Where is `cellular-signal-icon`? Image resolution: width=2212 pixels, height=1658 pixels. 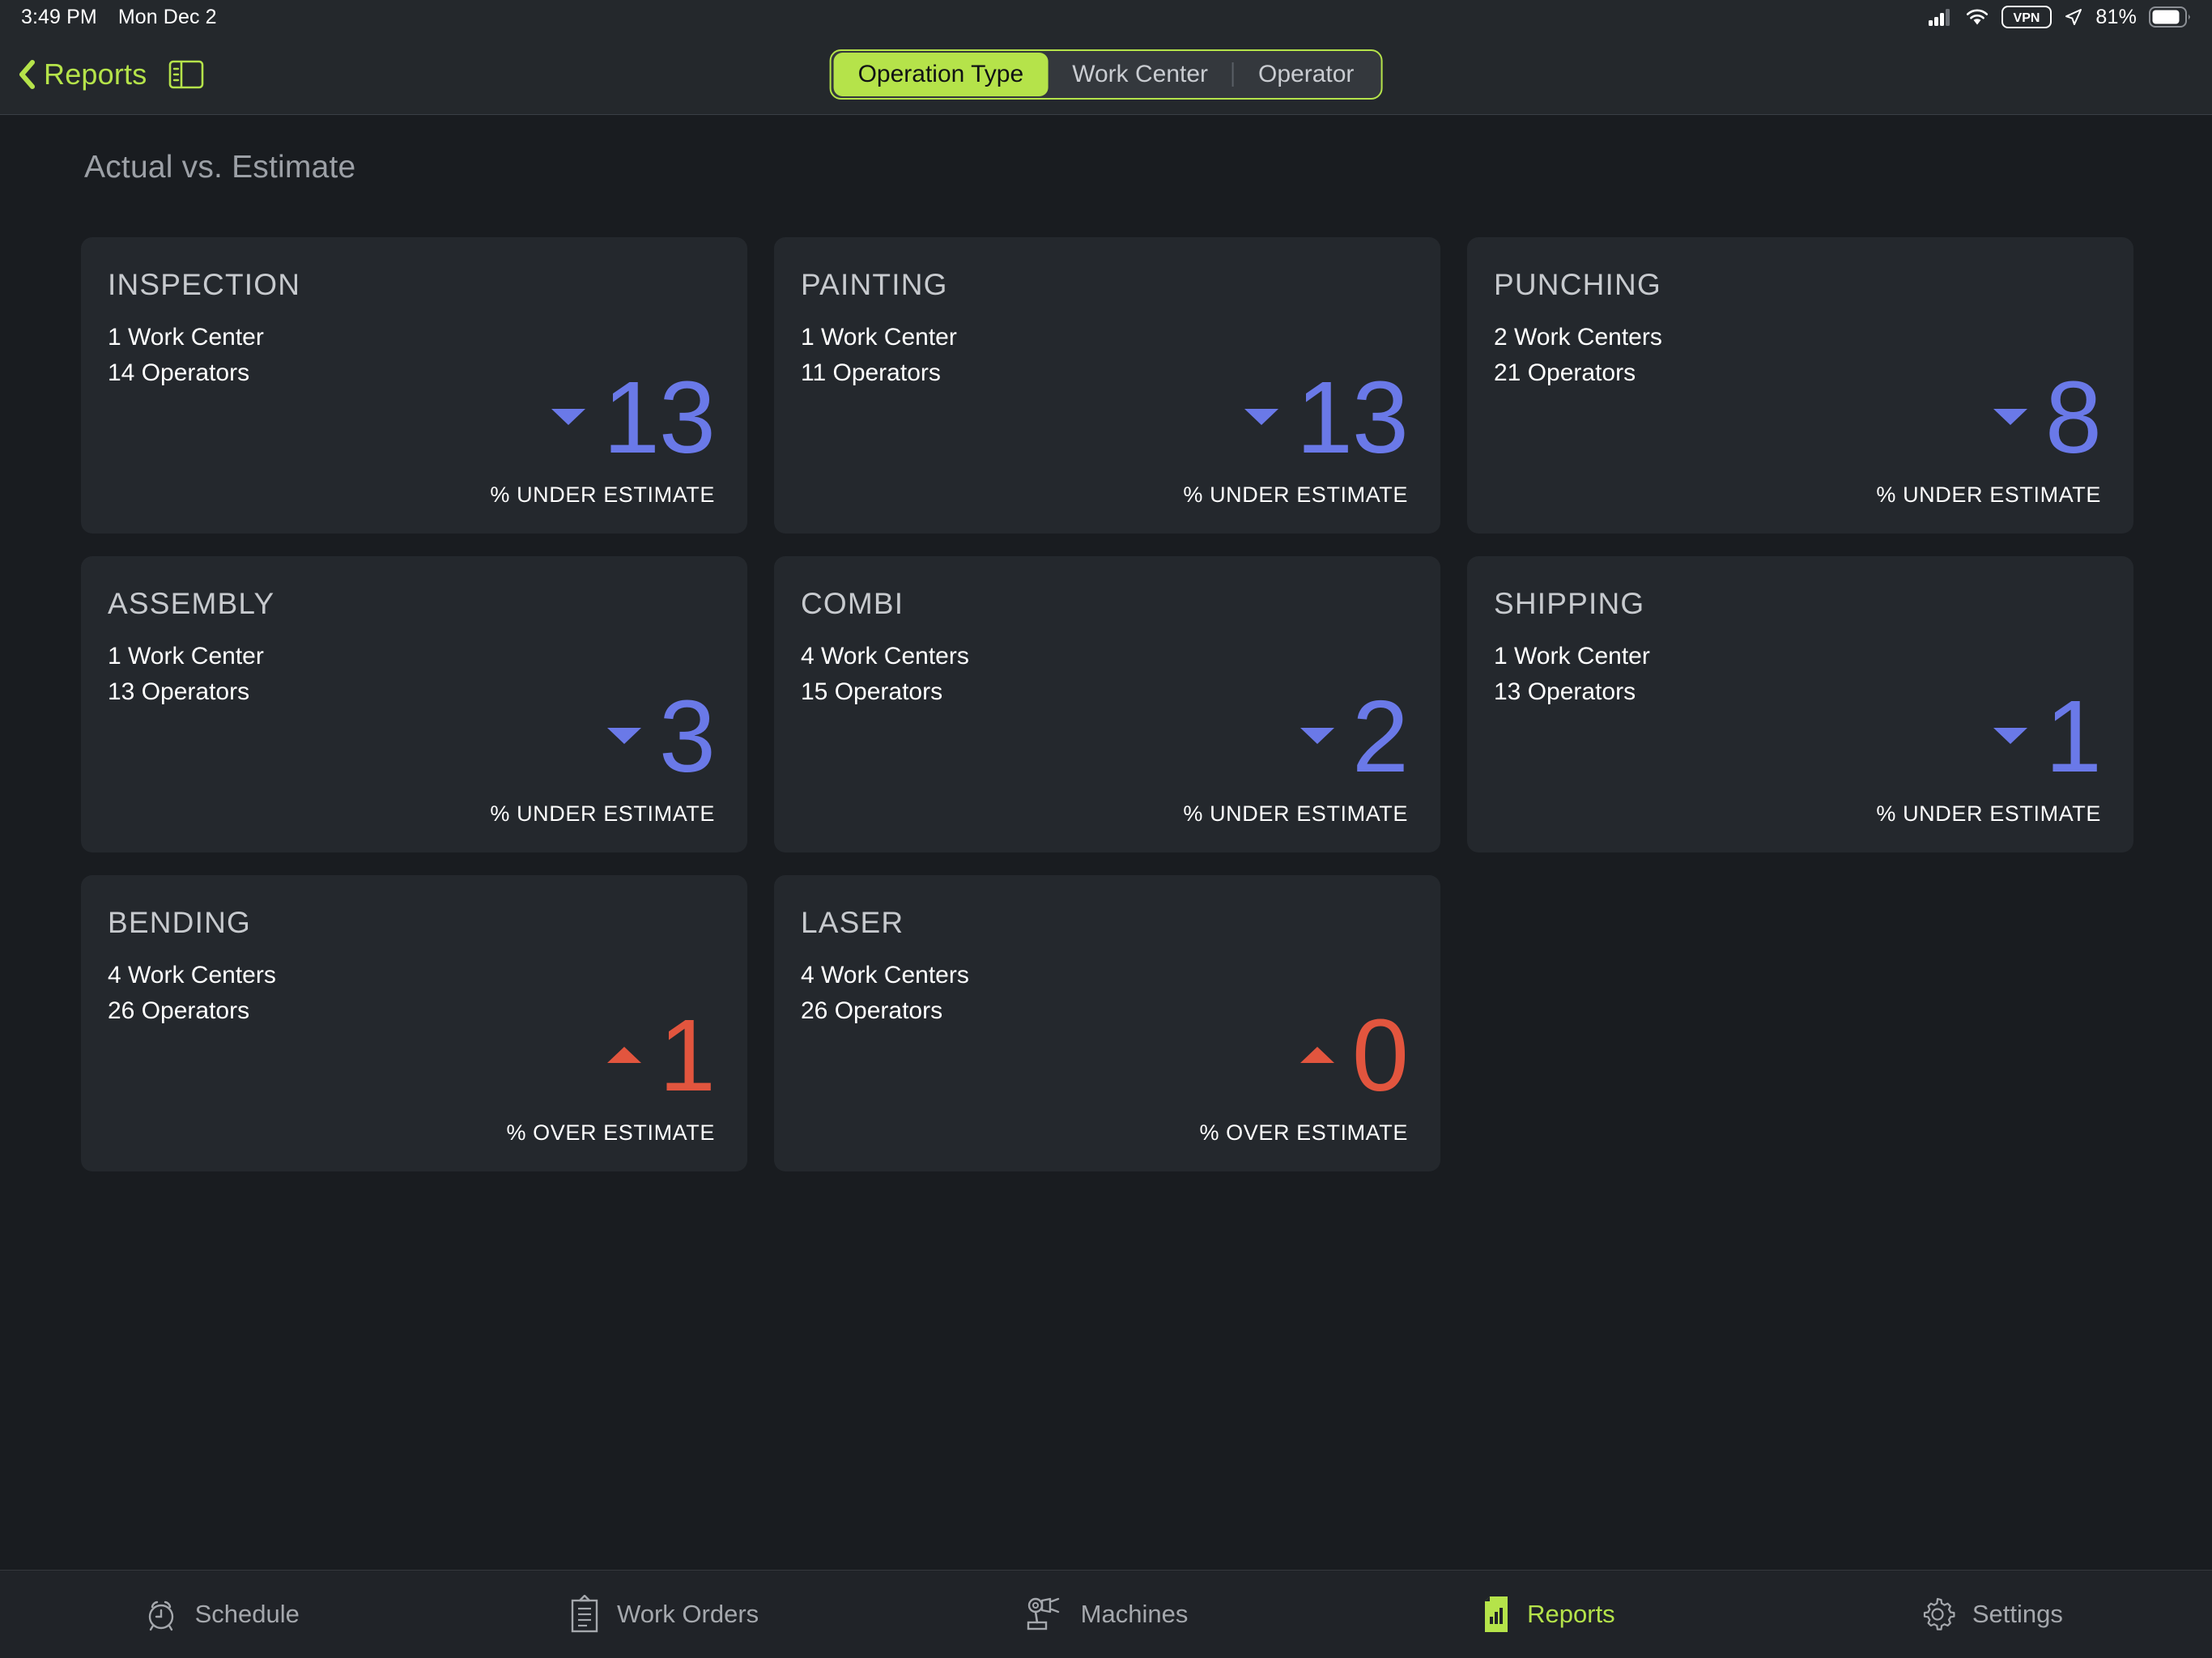 cellular-signal-icon is located at coordinates (1941, 17).